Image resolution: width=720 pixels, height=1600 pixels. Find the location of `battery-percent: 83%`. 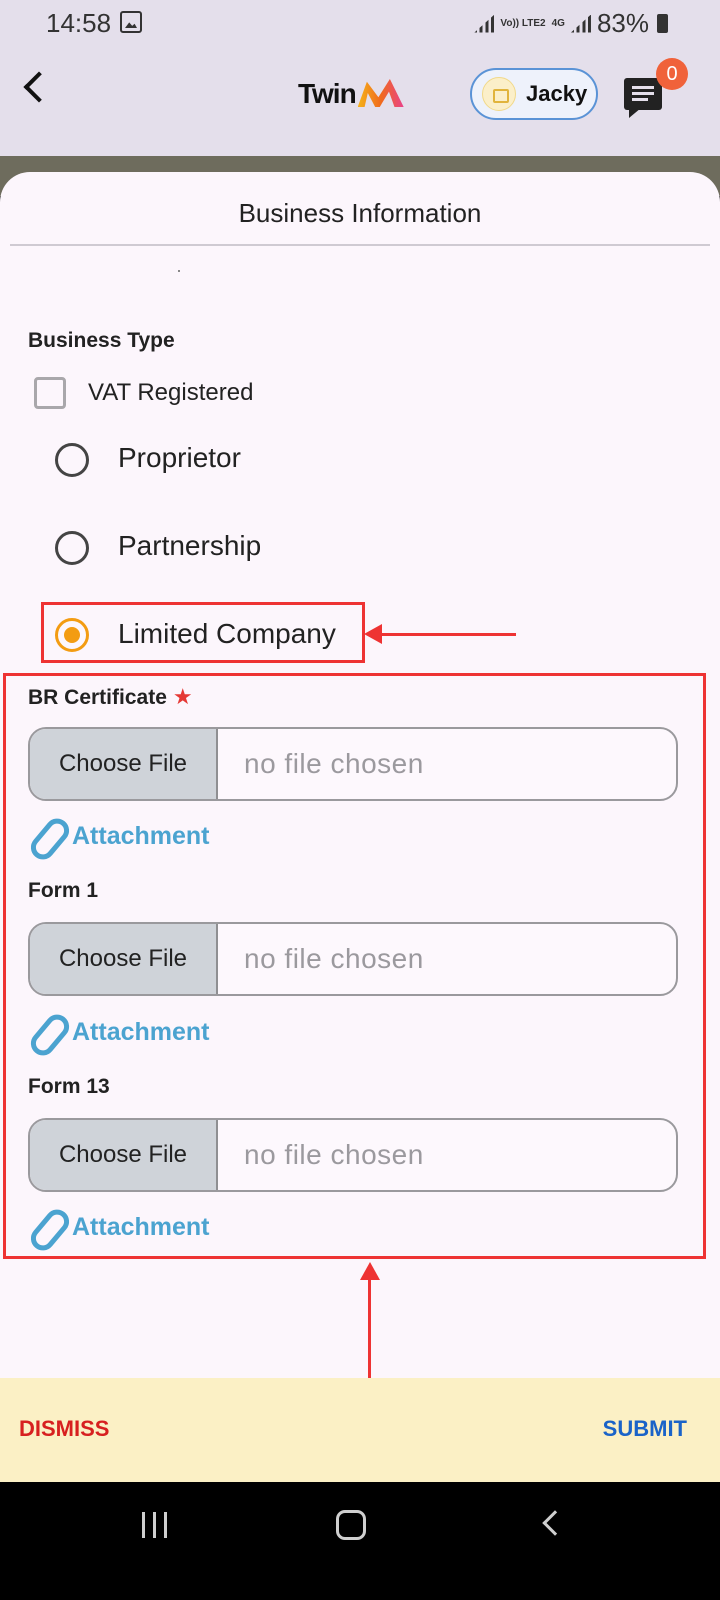

battery-percent: 83% is located at coordinates (622, 23).